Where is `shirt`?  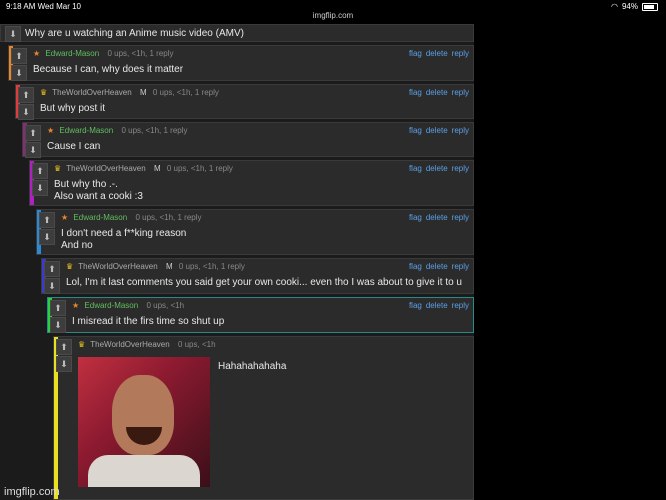
shirt is located at coordinates (144, 471).